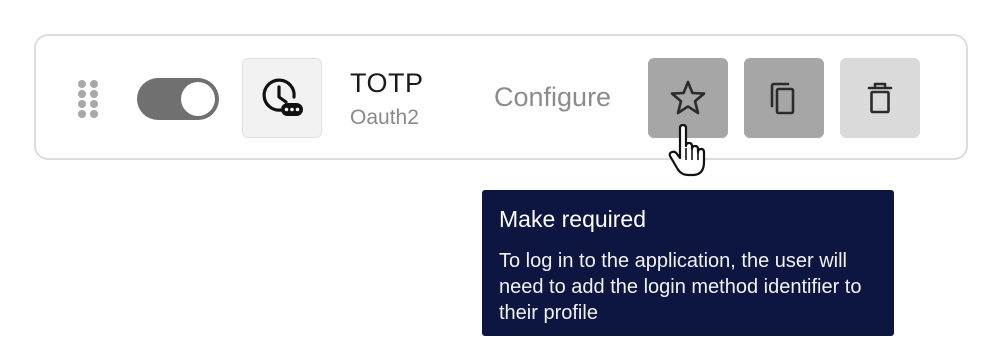 The image size is (1004, 364). Describe the element at coordinates (384, 117) in the screenshot. I see `method-subtitle: Oauth2` at that location.